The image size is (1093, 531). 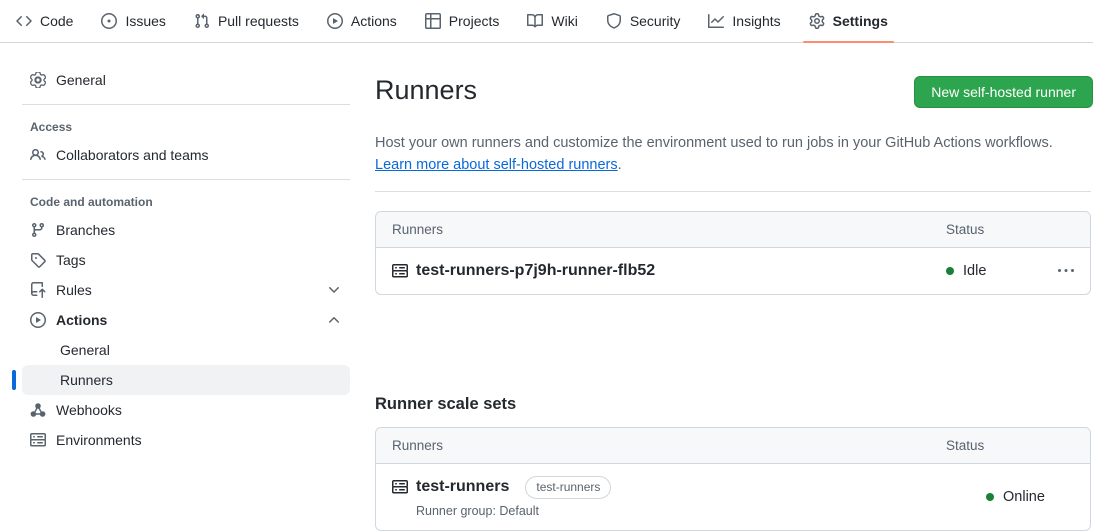 I want to click on sidebar-item-label: Environments, so click(x=99, y=440).